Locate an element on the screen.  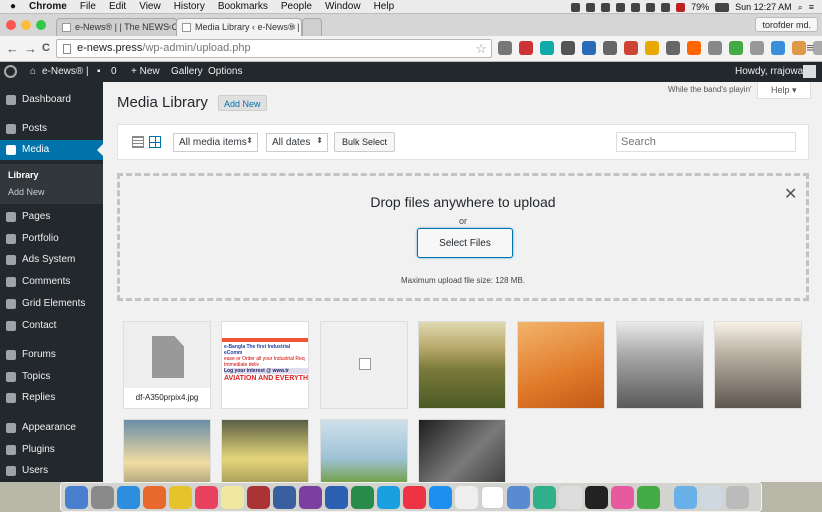
chrome-icon is located at coordinates (180, 497).